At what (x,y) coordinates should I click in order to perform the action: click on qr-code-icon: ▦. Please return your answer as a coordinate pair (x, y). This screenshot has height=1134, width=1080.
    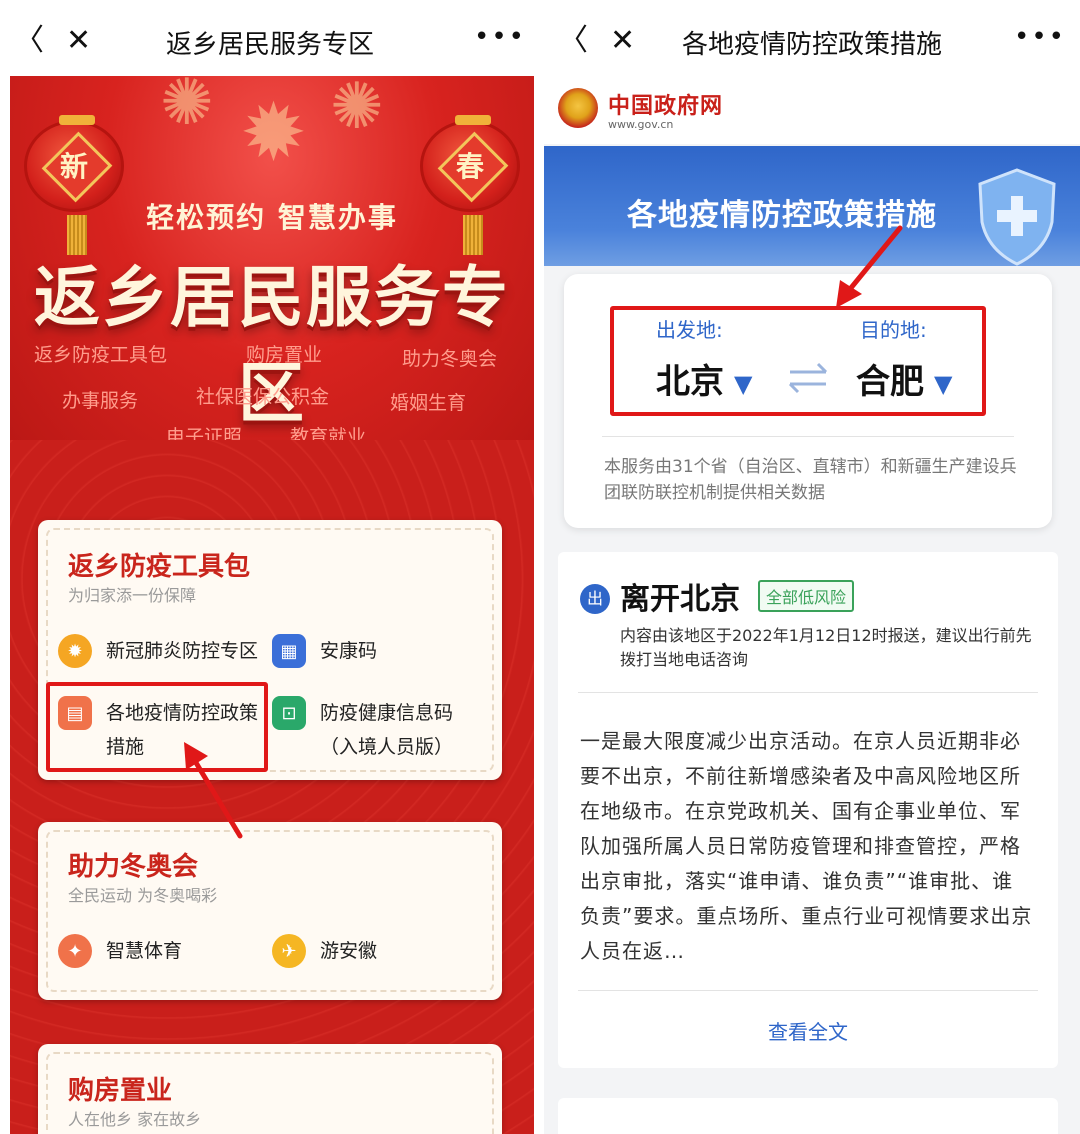
    Looking at the image, I should click on (289, 651).